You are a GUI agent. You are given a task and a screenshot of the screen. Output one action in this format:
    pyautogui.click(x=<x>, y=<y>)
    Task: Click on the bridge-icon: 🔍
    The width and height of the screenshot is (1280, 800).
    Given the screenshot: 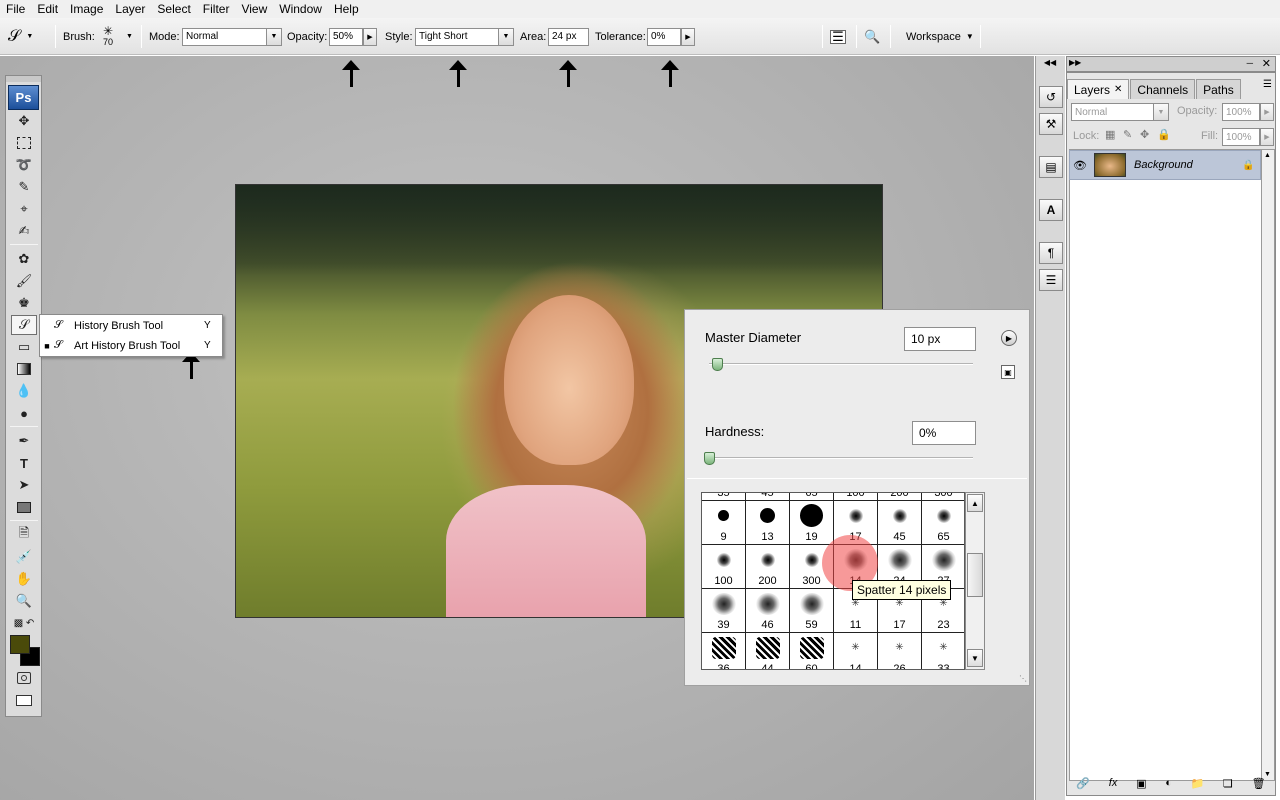 What is the action you would take?
    pyautogui.click(x=872, y=37)
    